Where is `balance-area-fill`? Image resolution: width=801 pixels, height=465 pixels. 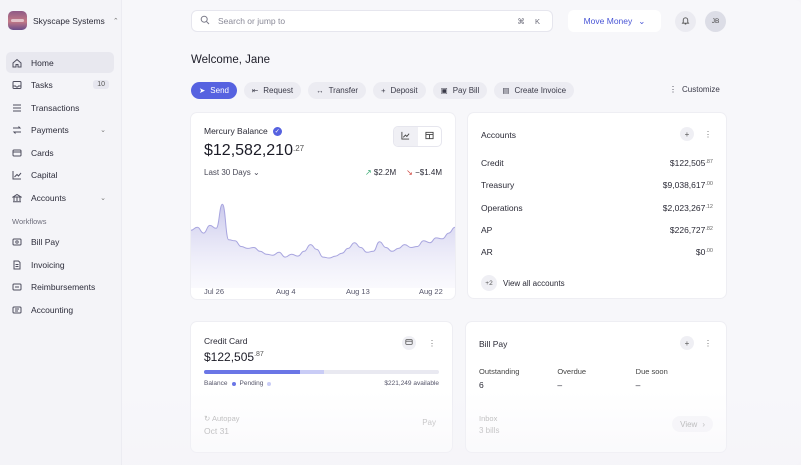 balance-area-fill is located at coordinates (323, 246).